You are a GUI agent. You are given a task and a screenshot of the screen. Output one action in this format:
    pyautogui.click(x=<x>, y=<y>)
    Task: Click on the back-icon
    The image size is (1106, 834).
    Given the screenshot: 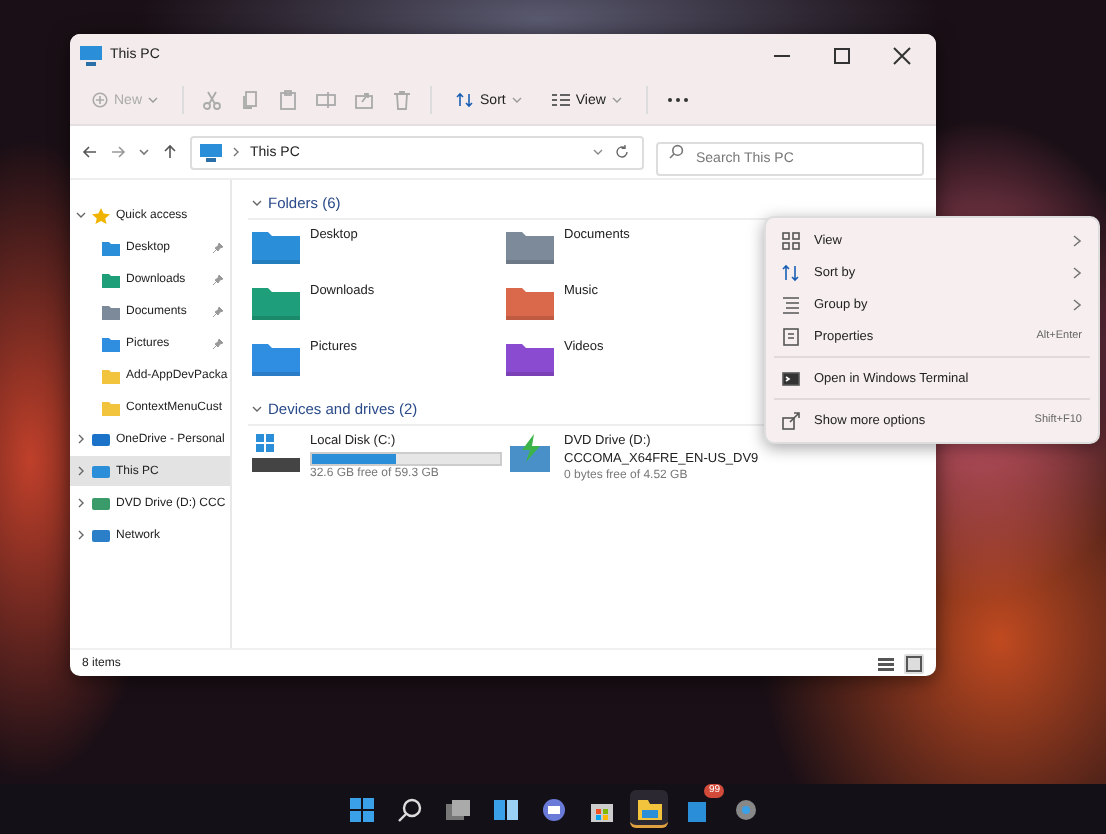 What is the action you would take?
    pyautogui.click(x=90, y=152)
    